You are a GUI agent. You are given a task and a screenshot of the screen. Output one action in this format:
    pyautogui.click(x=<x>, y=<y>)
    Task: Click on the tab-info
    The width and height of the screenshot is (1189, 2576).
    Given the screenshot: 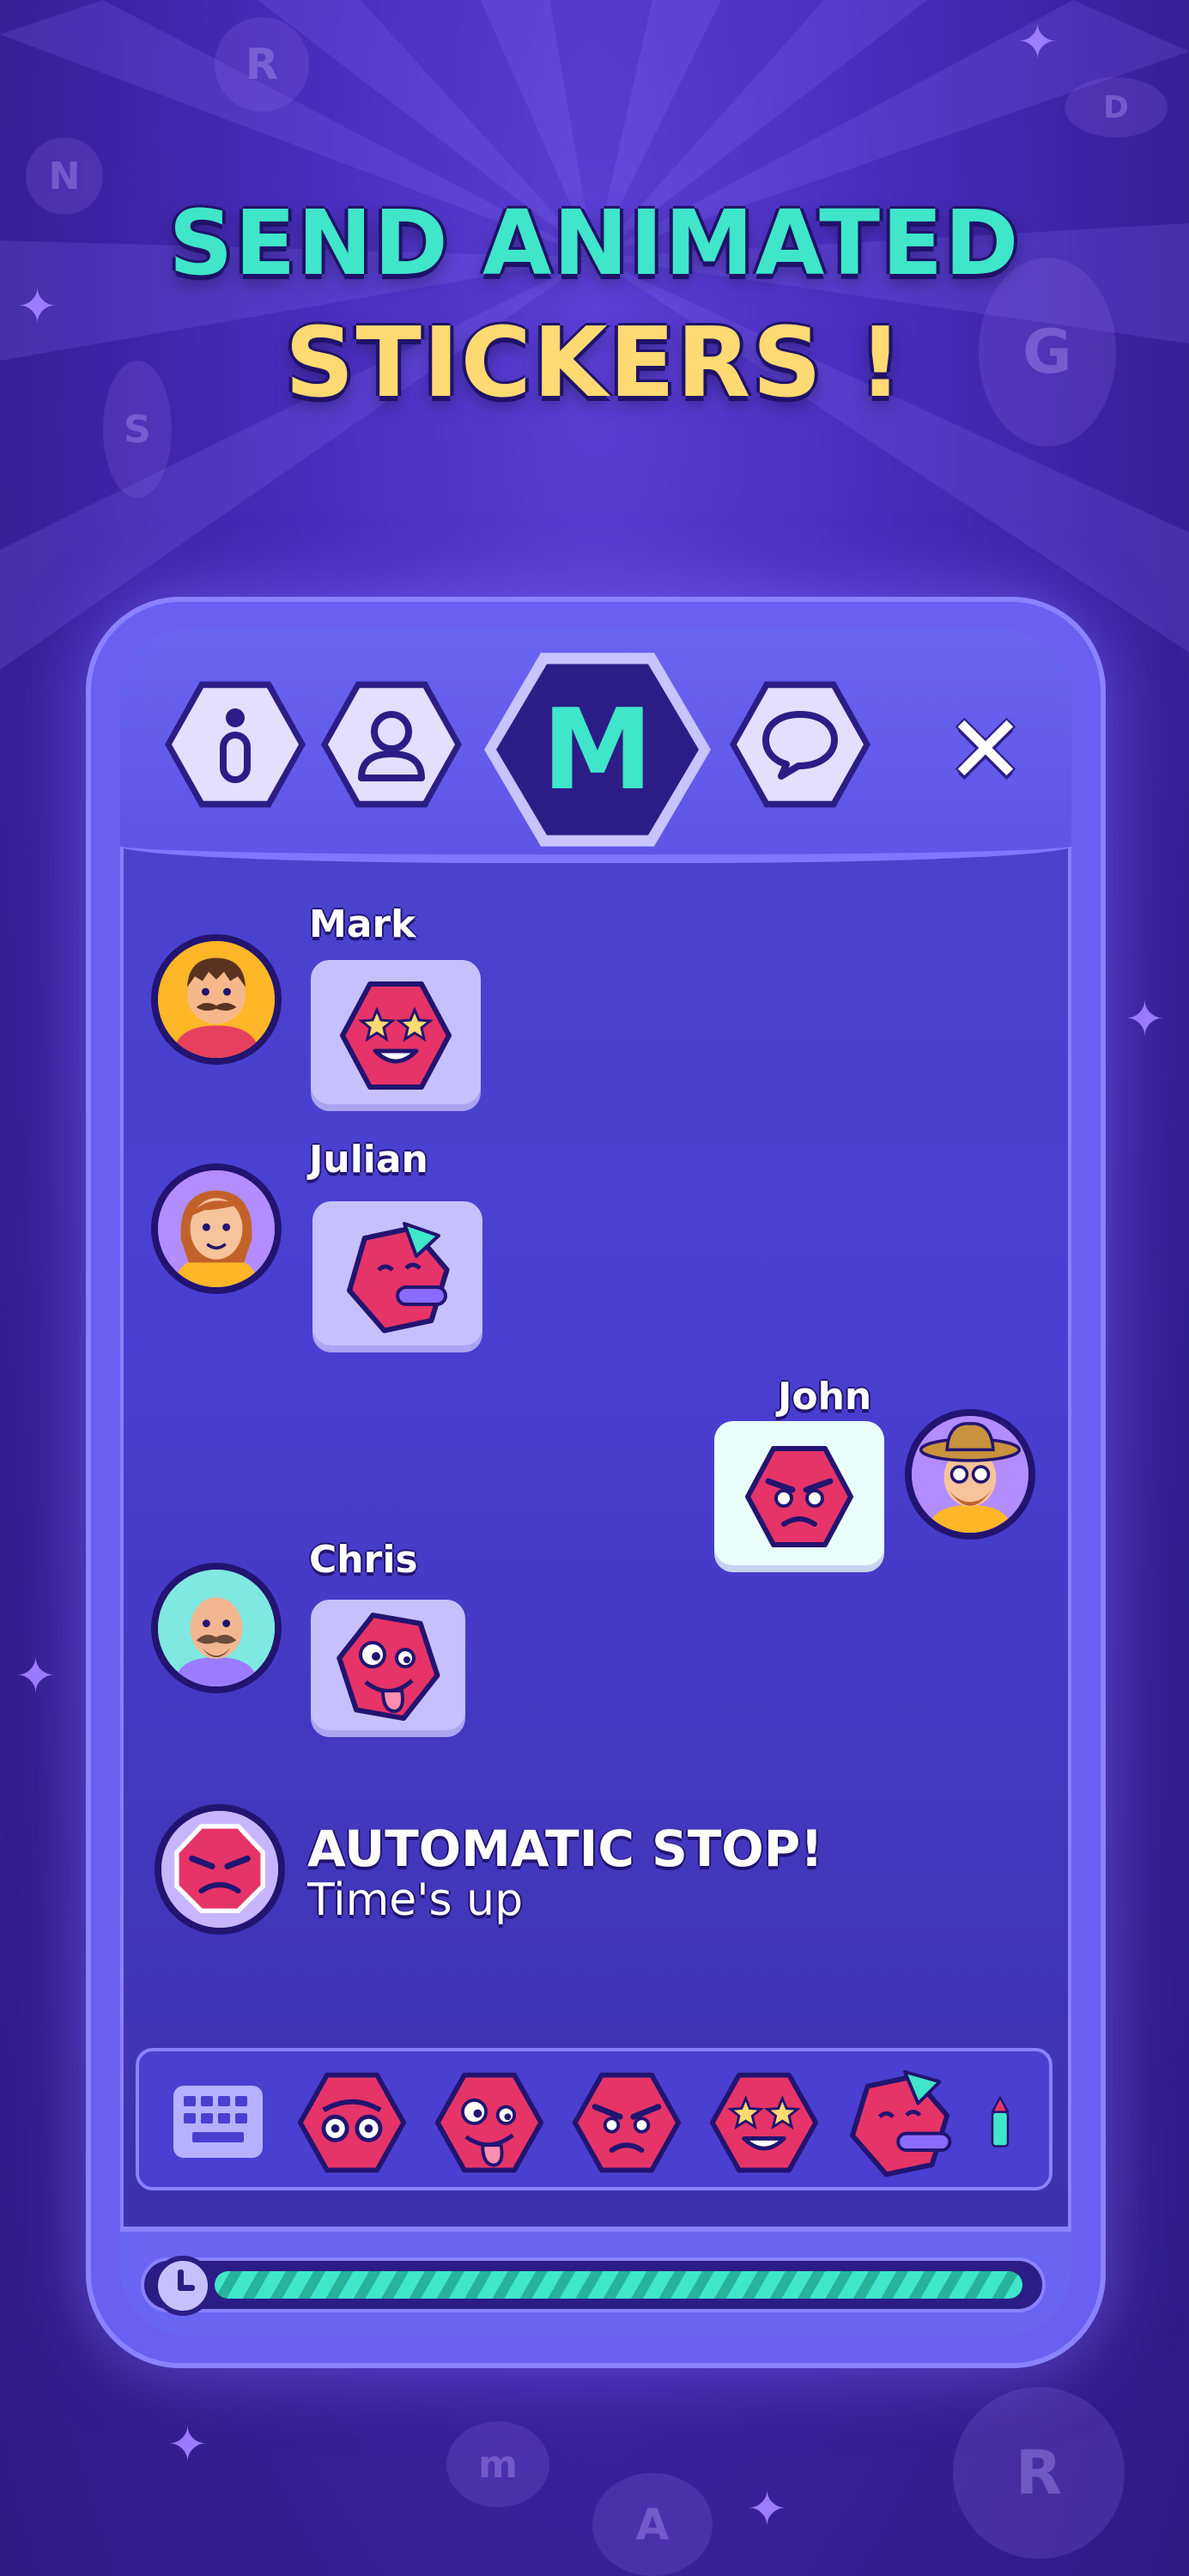 What is the action you would take?
    pyautogui.click(x=236, y=744)
    